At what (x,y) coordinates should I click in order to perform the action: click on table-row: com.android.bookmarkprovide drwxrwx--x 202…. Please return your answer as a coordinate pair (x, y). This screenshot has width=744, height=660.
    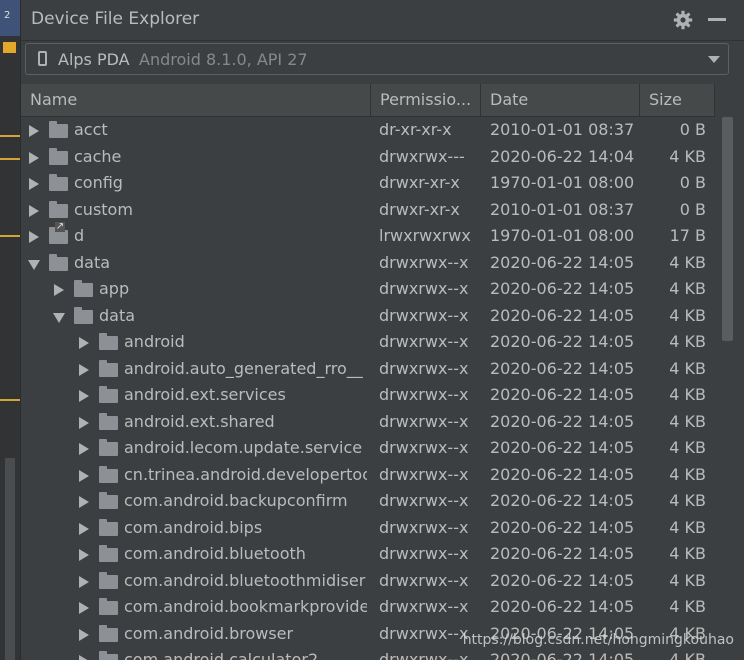
    Looking at the image, I should click on (368, 607).